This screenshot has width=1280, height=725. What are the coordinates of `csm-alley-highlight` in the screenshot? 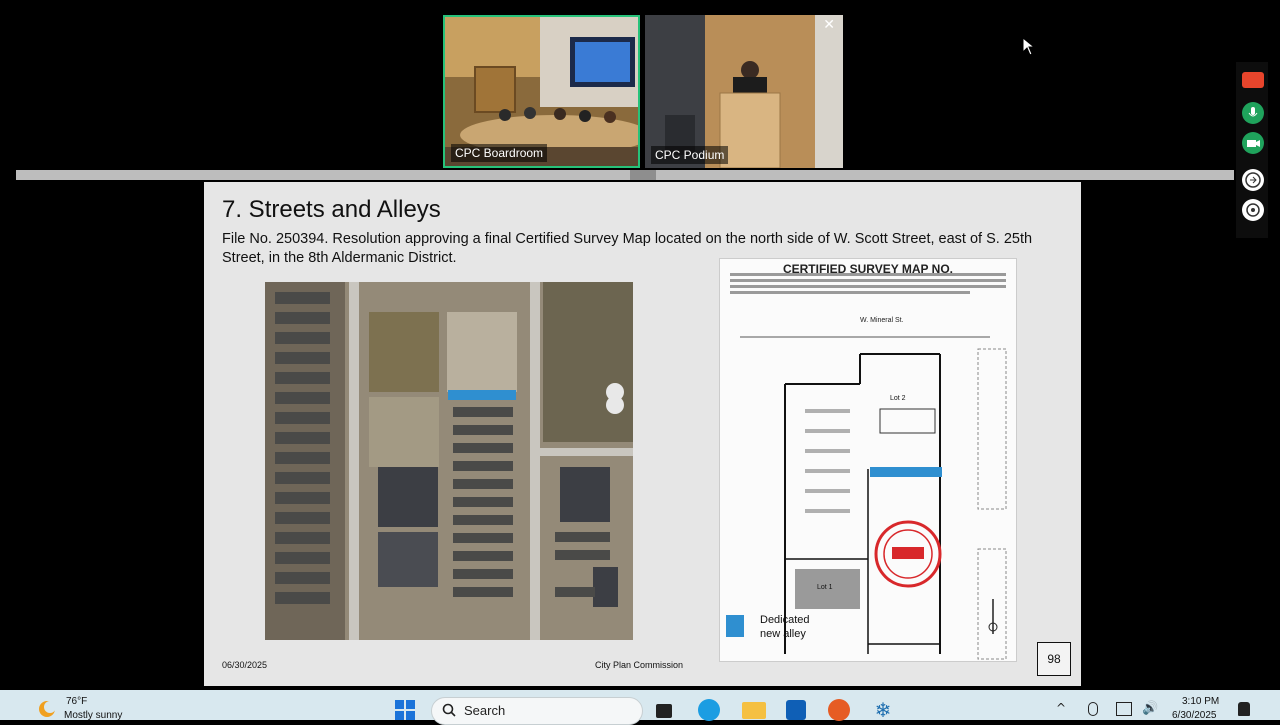 It's located at (906, 472).